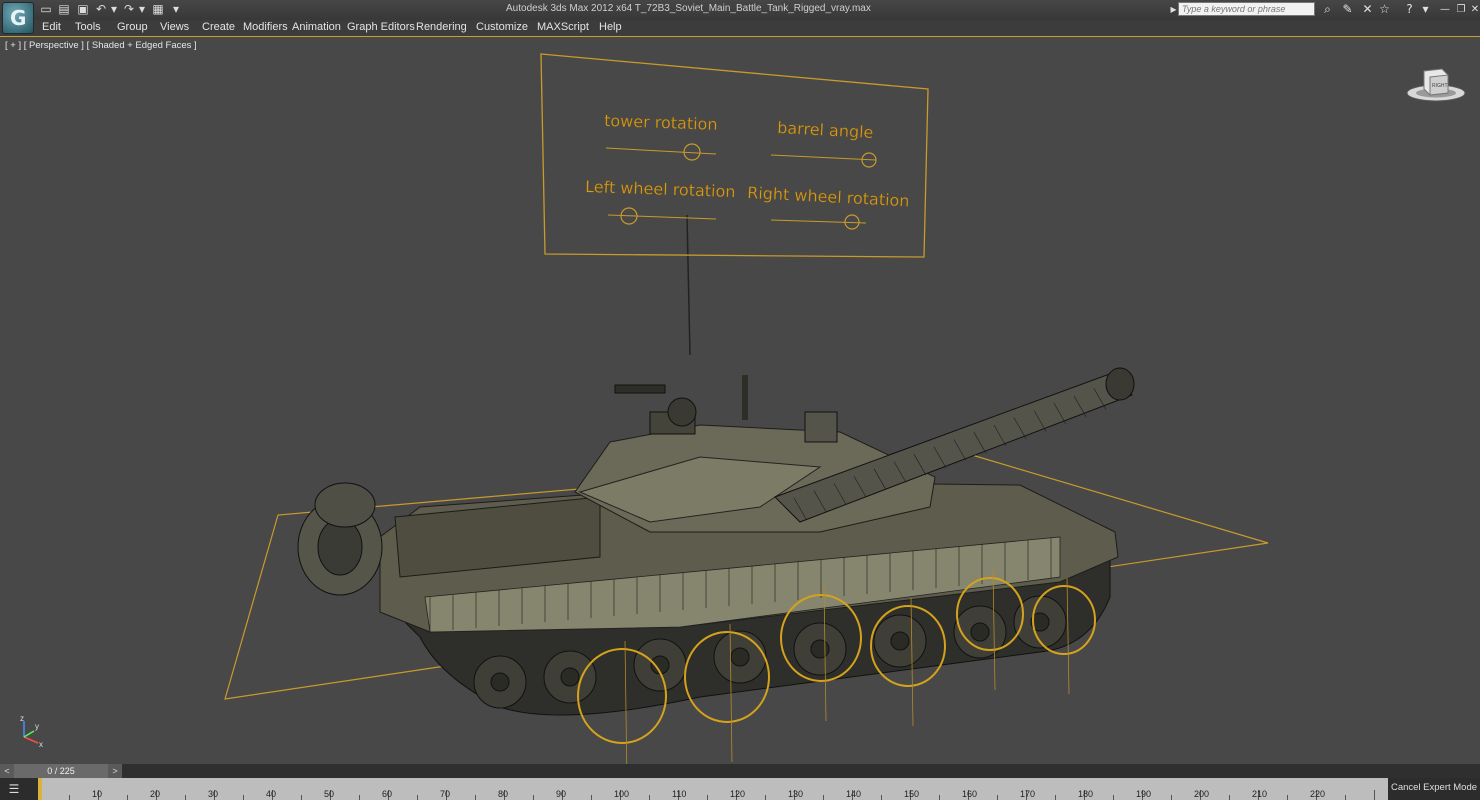 This screenshot has height=800, width=1480. I want to click on menu-views: Views, so click(174, 27).